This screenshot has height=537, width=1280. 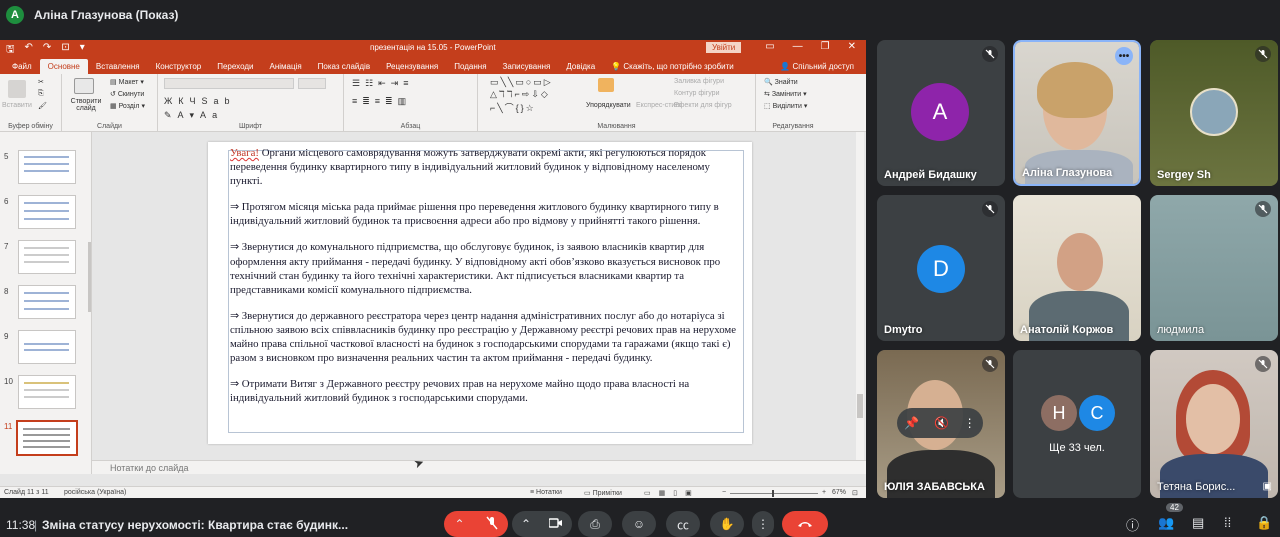 I want to click on presenter-bar: A Аліна Глазунова (Показ), so click(x=640, y=15).